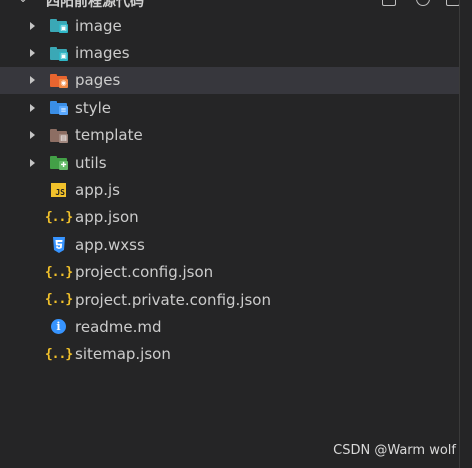 This screenshot has height=468, width=472. I want to click on tree-folder-style: ≡ style, so click(230, 107).